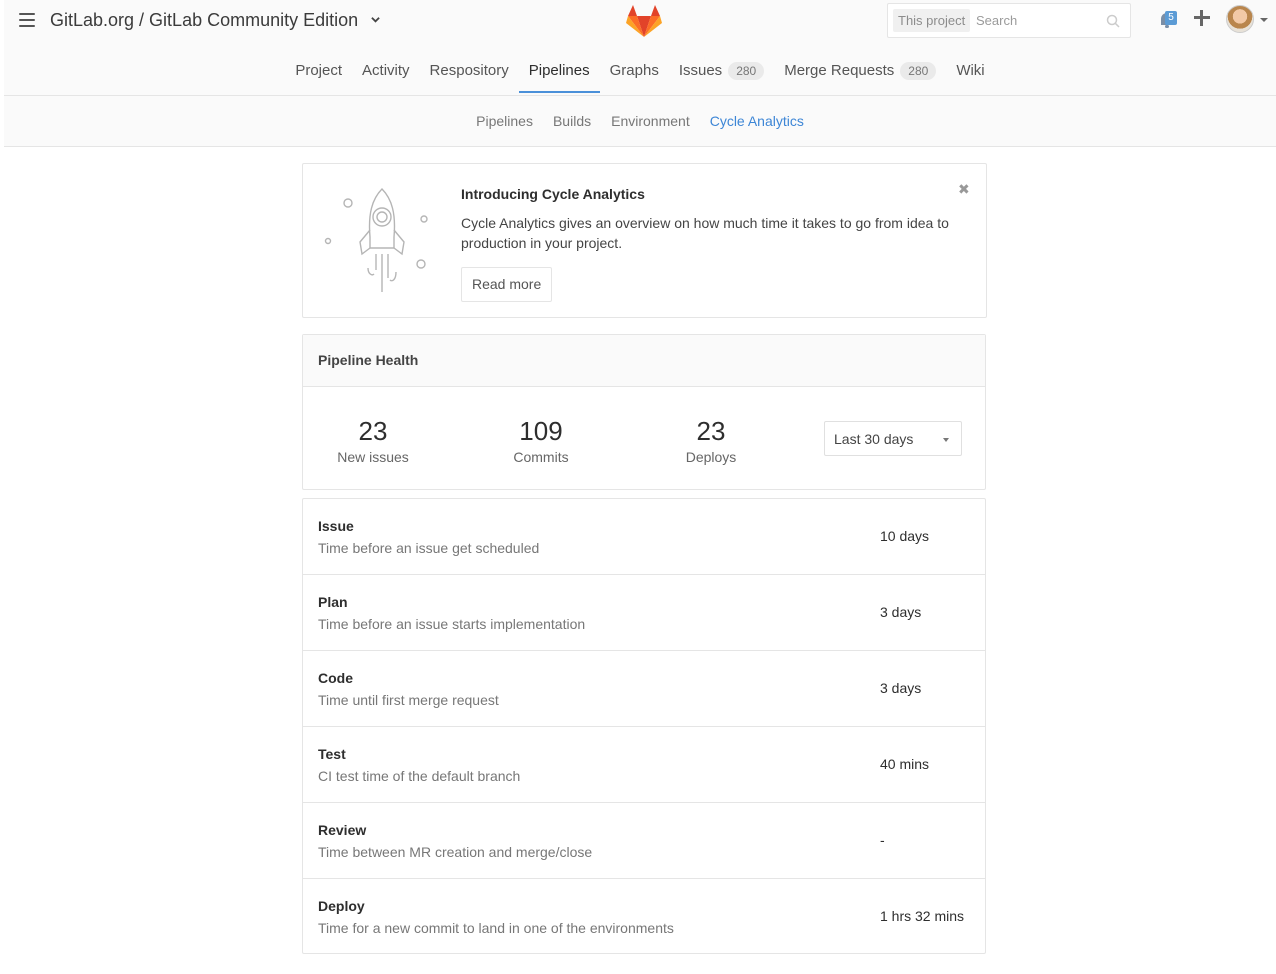  I want to click on rocket-illustration-icon, so click(376, 240).